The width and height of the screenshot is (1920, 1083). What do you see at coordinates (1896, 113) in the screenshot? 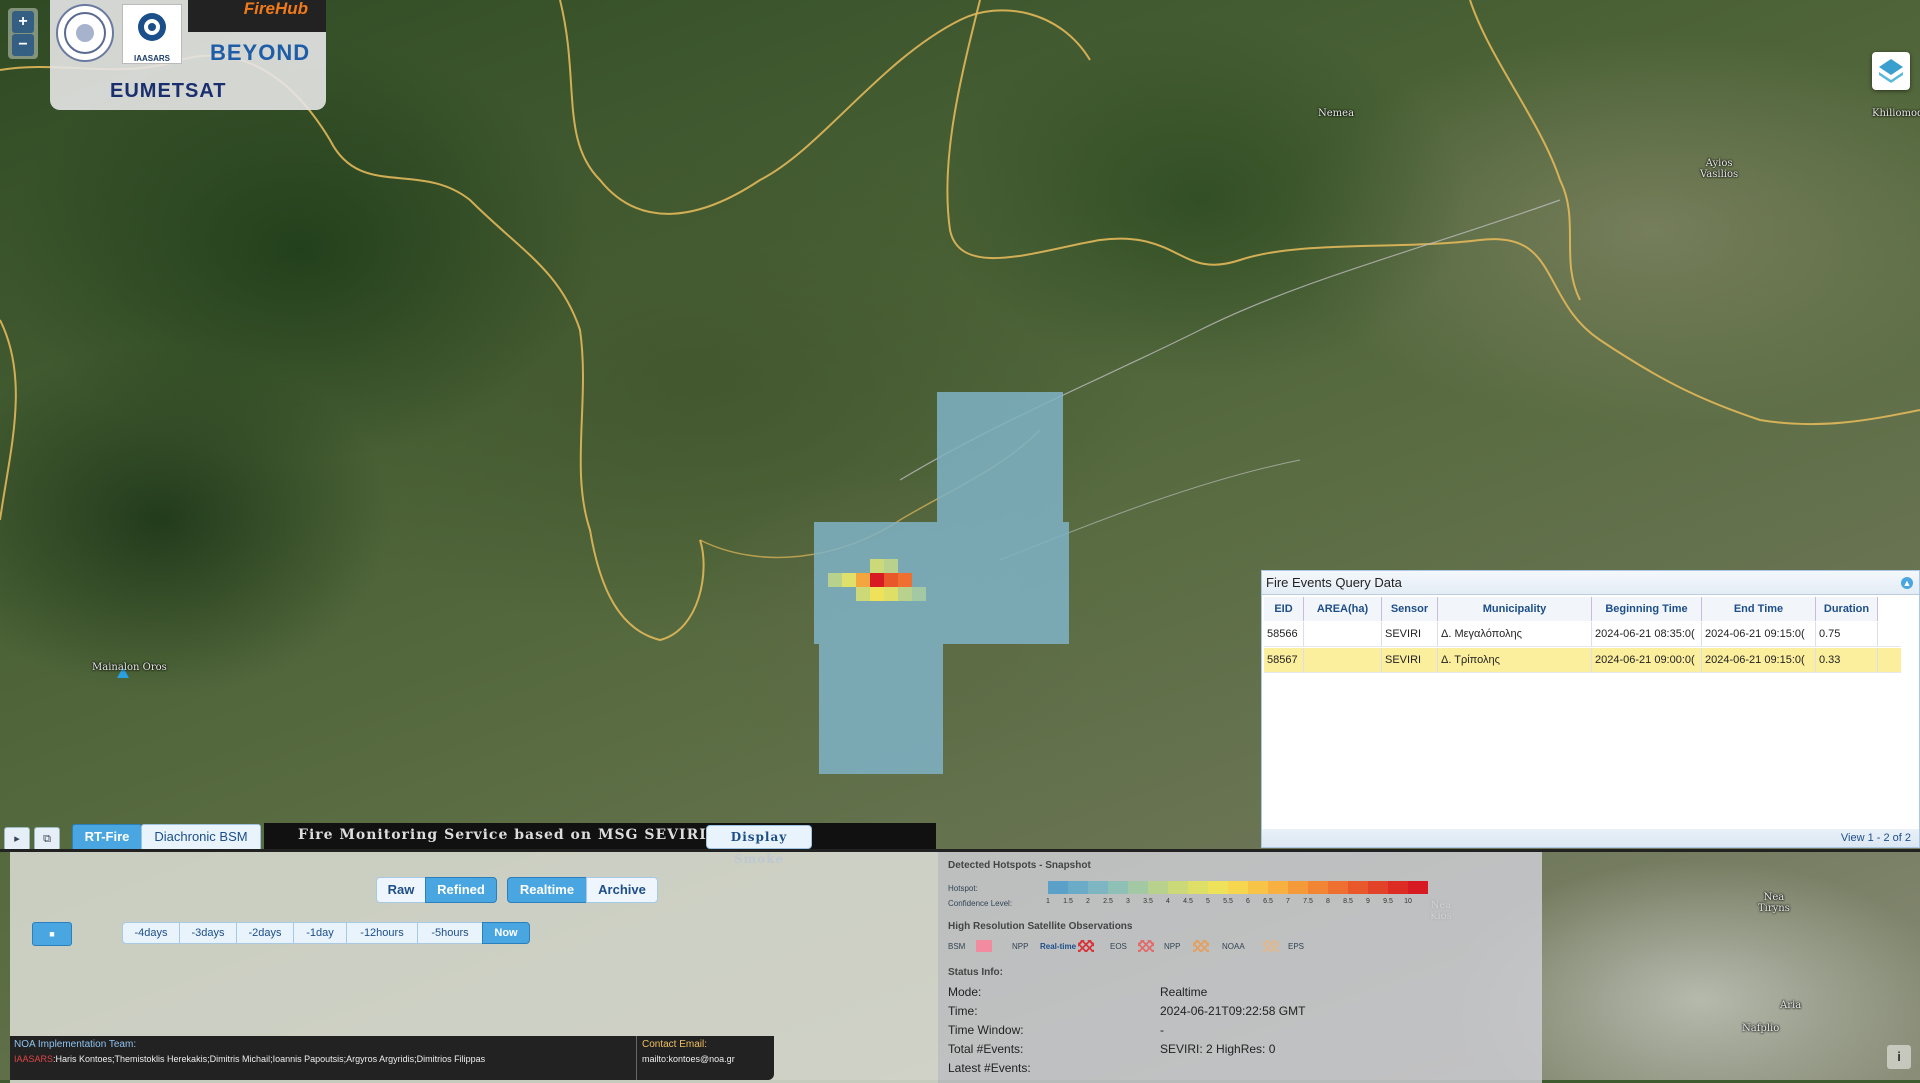
I see `place-label: Khiliomodhion` at bounding box center [1896, 113].